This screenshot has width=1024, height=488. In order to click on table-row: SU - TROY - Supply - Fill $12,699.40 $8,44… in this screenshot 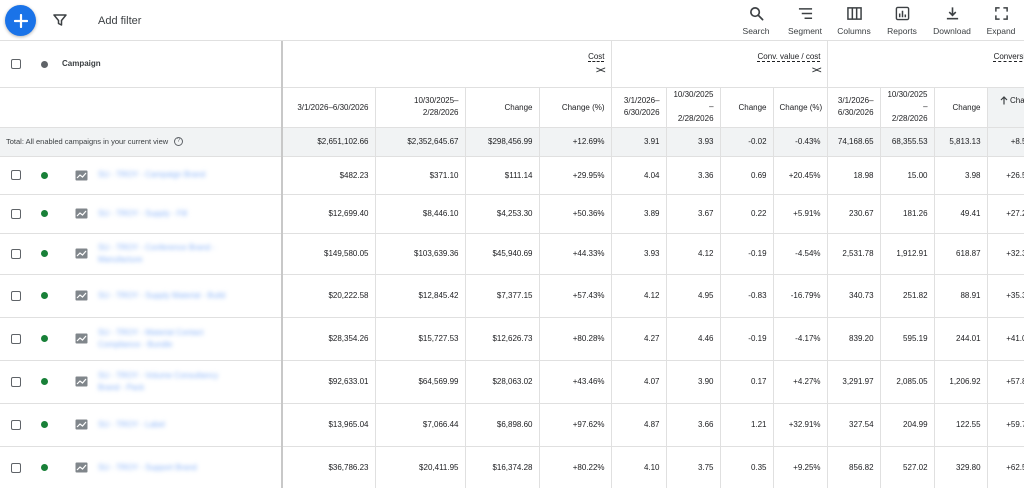, I will do `click(512, 214)`.